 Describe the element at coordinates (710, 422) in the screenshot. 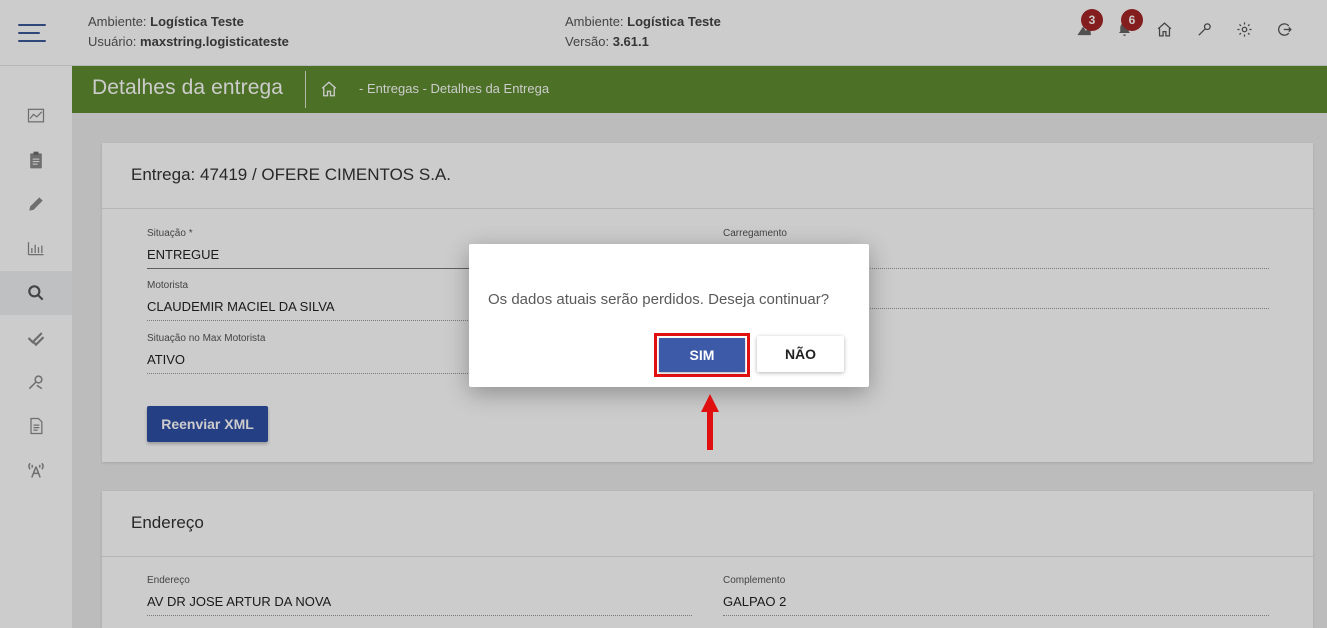

I see `annotation-arrow-icon` at that location.